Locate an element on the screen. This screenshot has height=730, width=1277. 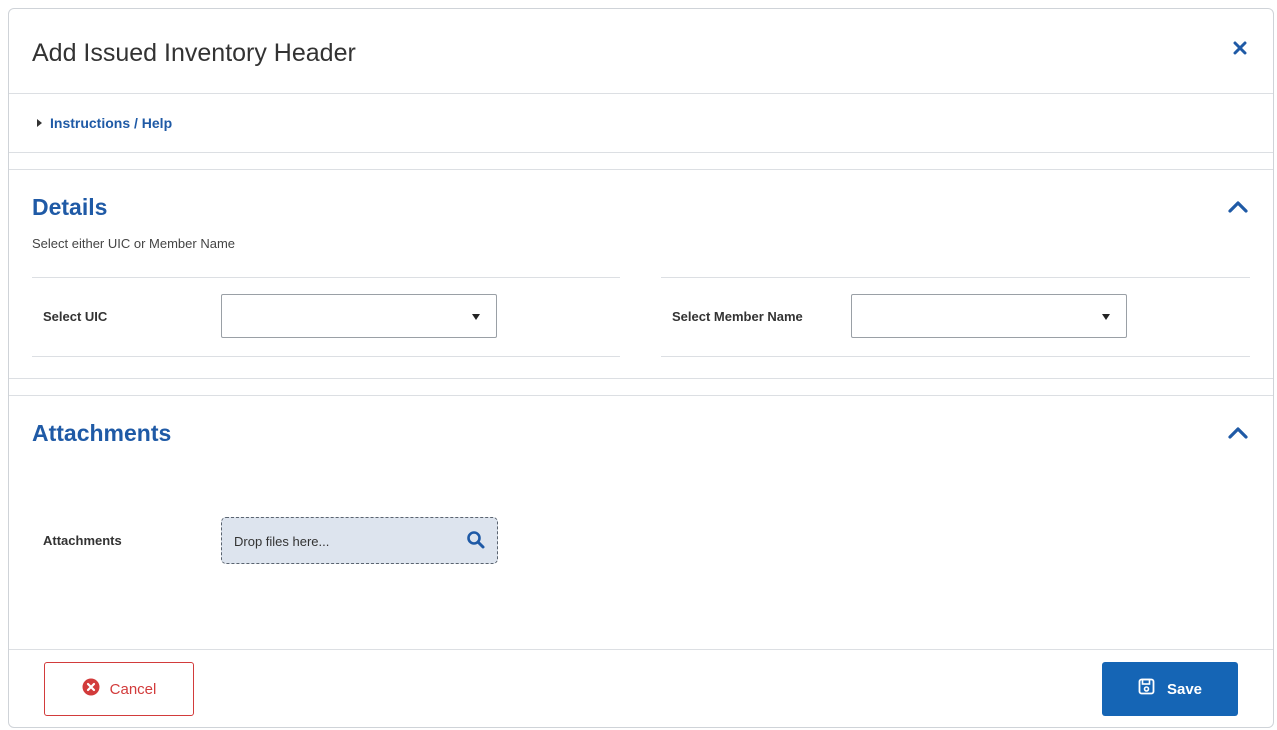
select-member-name-label: Select Member Name is located at coordinates (737, 316).